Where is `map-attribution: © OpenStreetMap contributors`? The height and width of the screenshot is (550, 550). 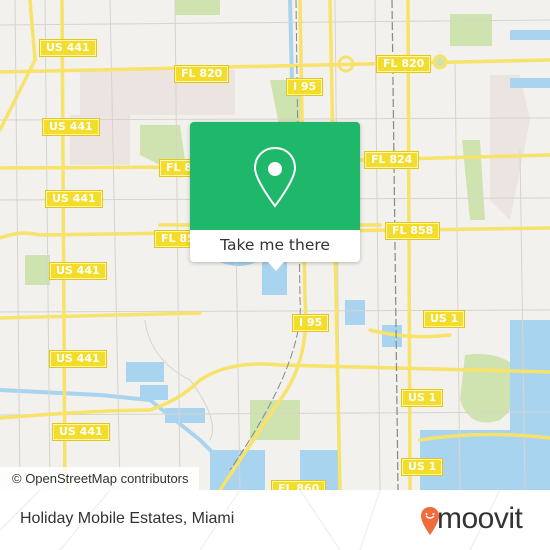 map-attribution: © OpenStreetMap contributors is located at coordinates (99, 478).